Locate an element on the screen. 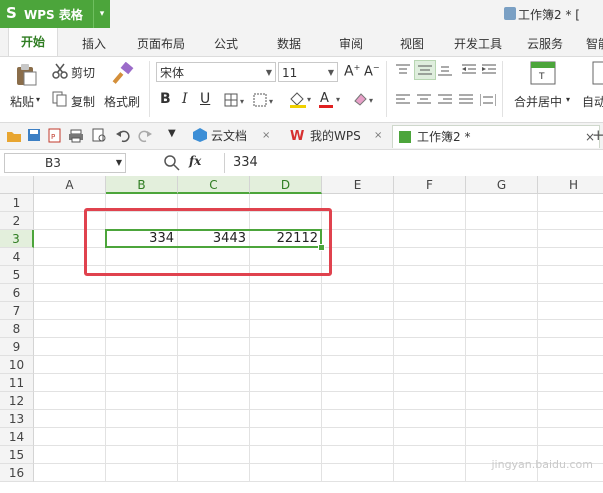 The image size is (603, 493). clear-format-icon: ▾ is located at coordinates (365, 100).